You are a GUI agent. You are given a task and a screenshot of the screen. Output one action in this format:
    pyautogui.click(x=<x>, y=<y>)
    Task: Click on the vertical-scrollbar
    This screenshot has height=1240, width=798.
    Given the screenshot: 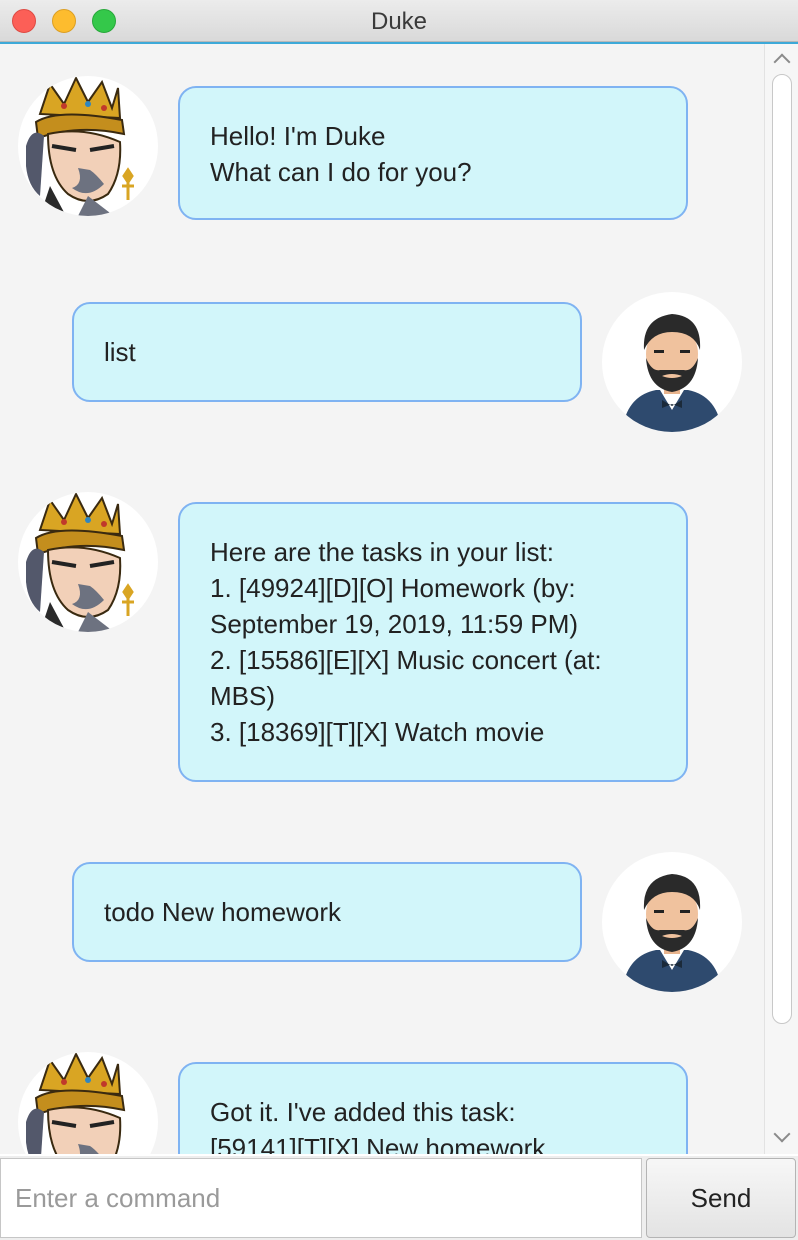 What is the action you would take?
    pyautogui.click(x=781, y=599)
    